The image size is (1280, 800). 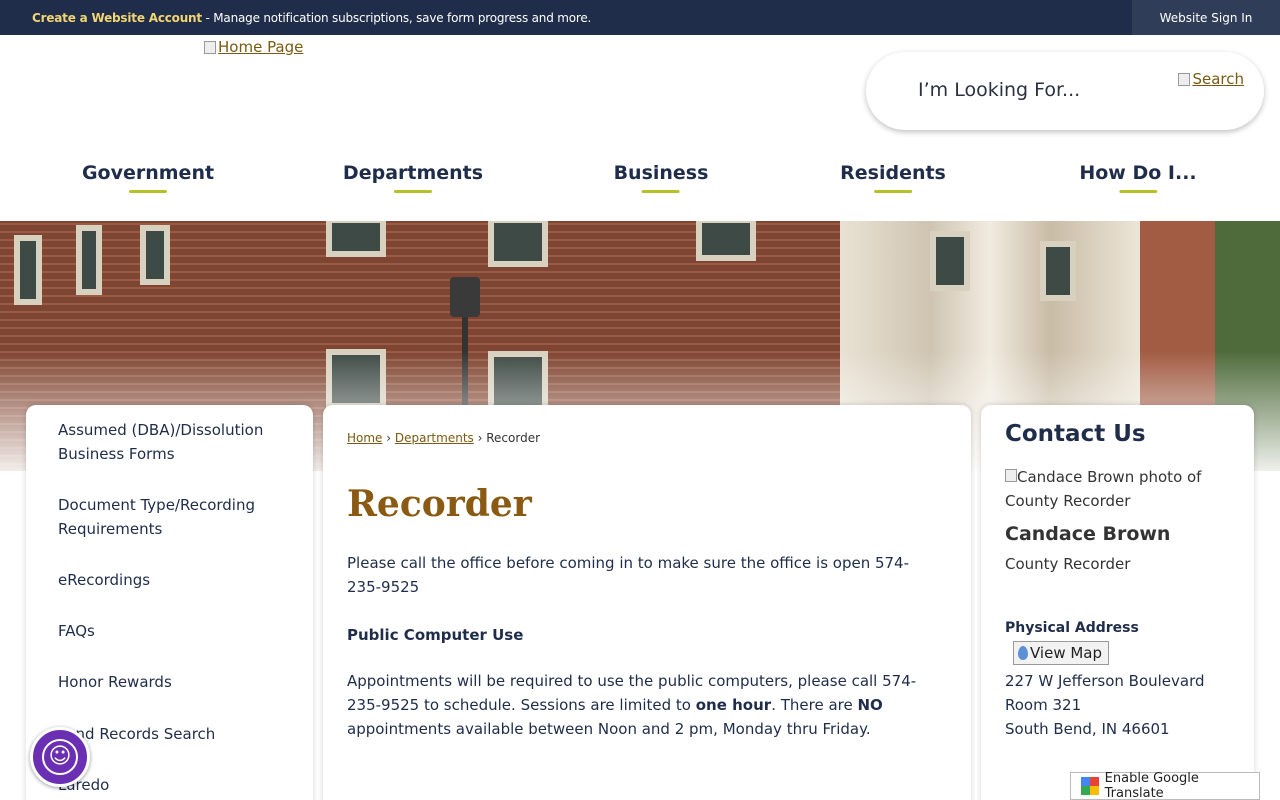 I want to click on sidebar-item-honor-rewards: Honor Rewards, so click(x=168, y=682).